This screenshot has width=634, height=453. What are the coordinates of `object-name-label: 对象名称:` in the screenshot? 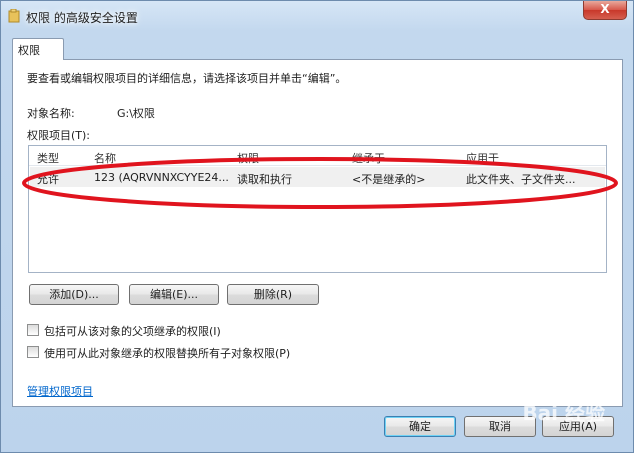 It's located at (51, 113).